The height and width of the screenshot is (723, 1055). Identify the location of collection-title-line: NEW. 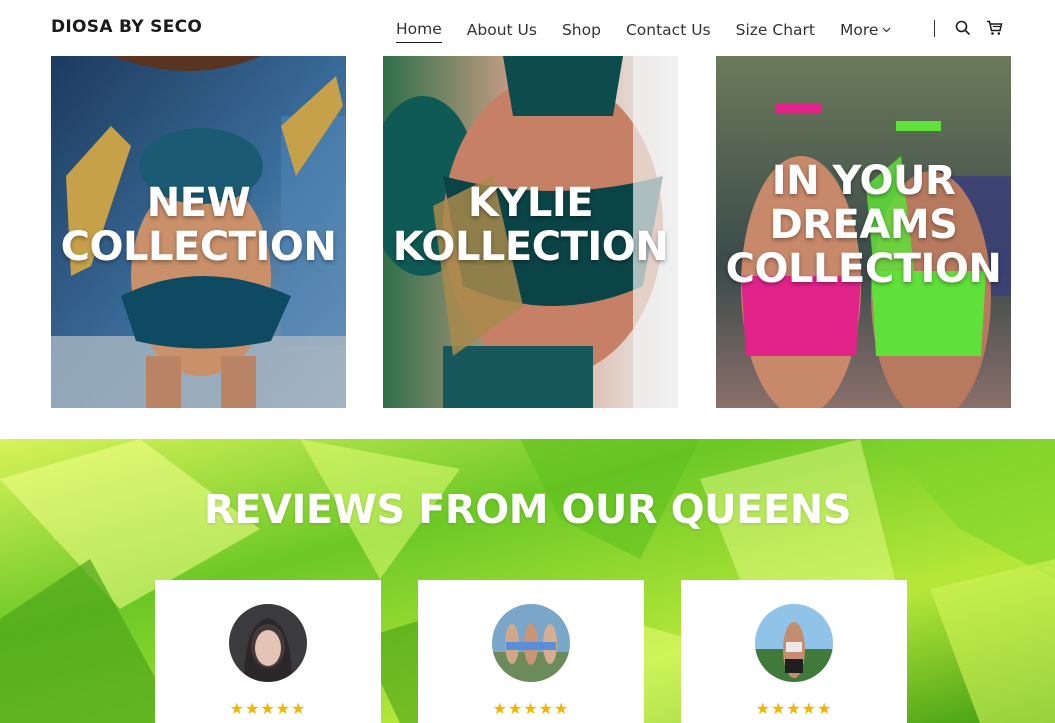
(198, 203).